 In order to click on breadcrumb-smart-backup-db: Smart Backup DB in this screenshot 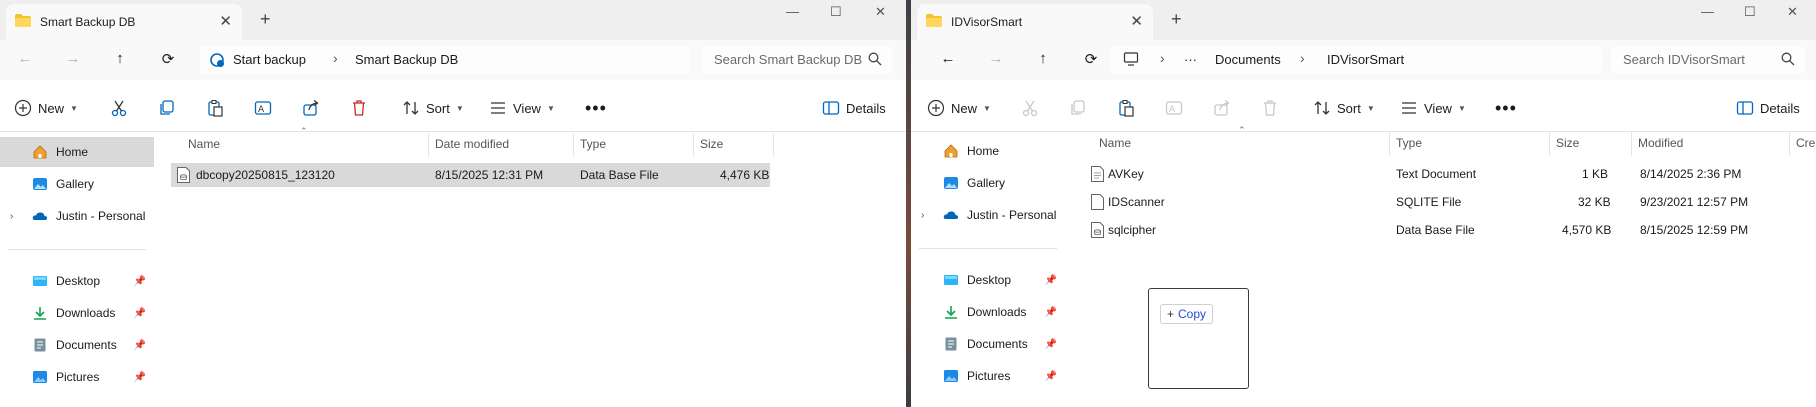, I will do `click(406, 59)`.